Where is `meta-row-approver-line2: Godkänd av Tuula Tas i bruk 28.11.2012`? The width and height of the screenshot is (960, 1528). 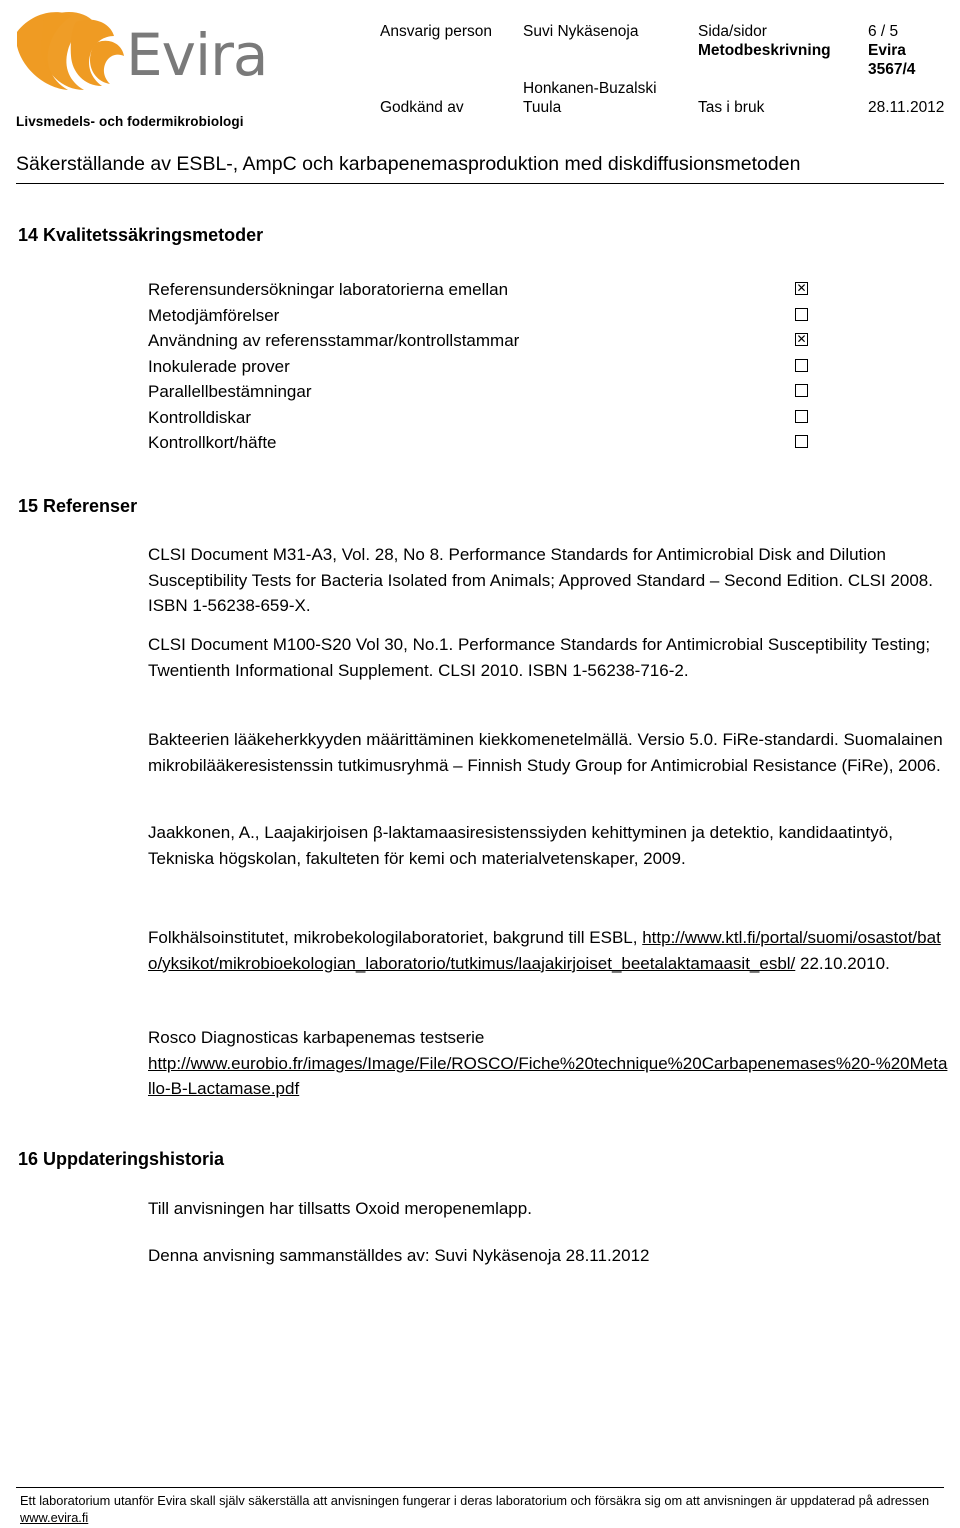
meta-row-approver-line2: Godkänd av Tuula Tas i bruk 28.11.2012 is located at coordinates (667, 107).